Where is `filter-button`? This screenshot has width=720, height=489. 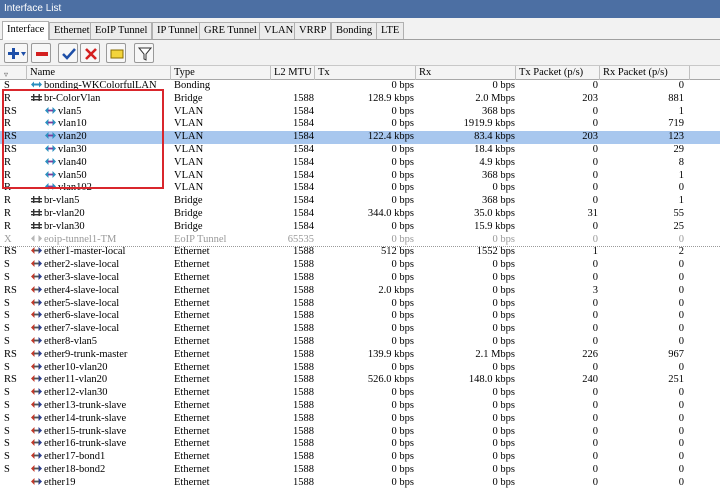
filter-button is located at coordinates (144, 53).